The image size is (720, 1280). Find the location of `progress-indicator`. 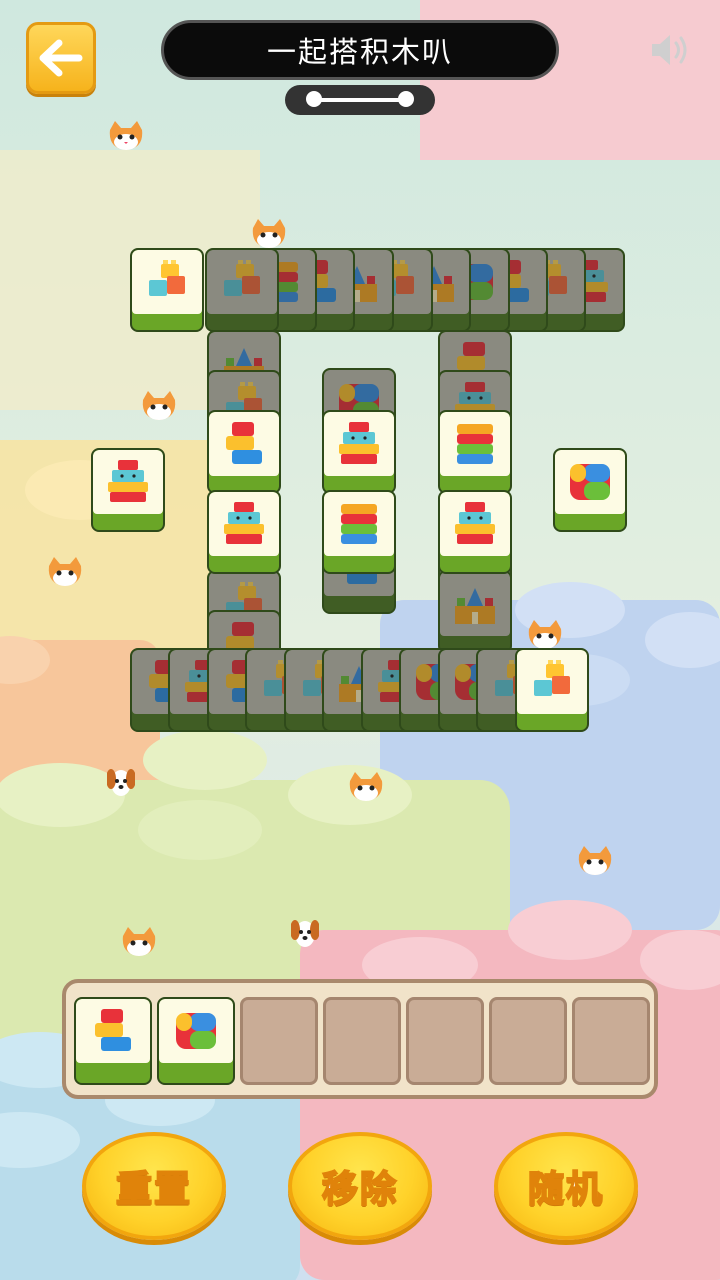

progress-indicator is located at coordinates (360, 100).